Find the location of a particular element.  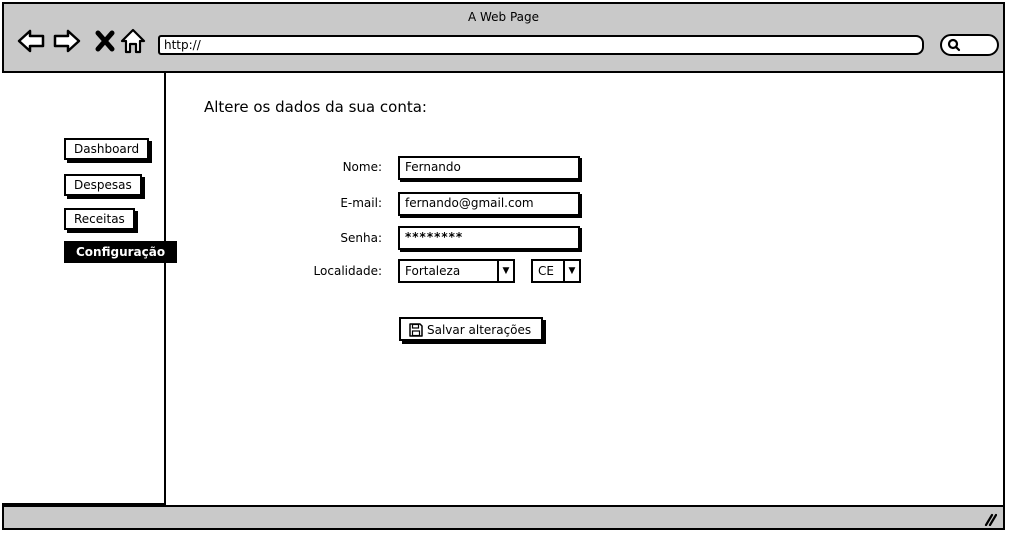

home-icon is located at coordinates (133, 41).